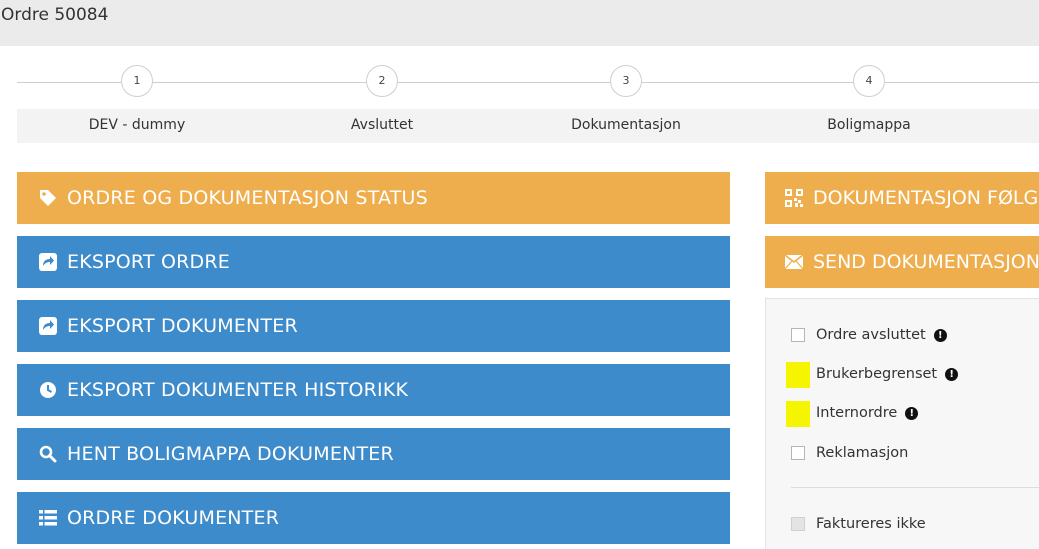  I want to click on option-not-invoiced: Faktureres ikke, so click(858, 524).